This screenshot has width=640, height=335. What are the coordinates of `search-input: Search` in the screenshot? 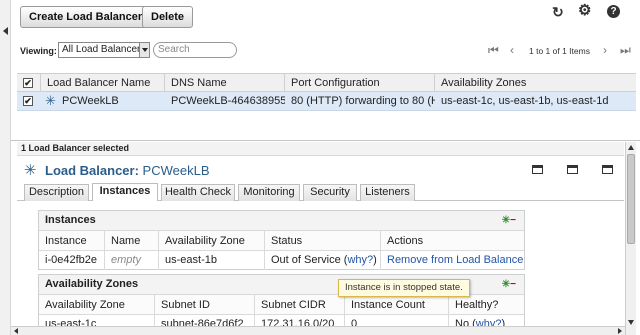 It's located at (195, 50).